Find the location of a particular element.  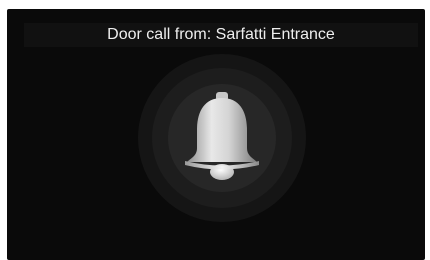

call-title: Door call from: Sarfatti Entrance is located at coordinates (221, 35).